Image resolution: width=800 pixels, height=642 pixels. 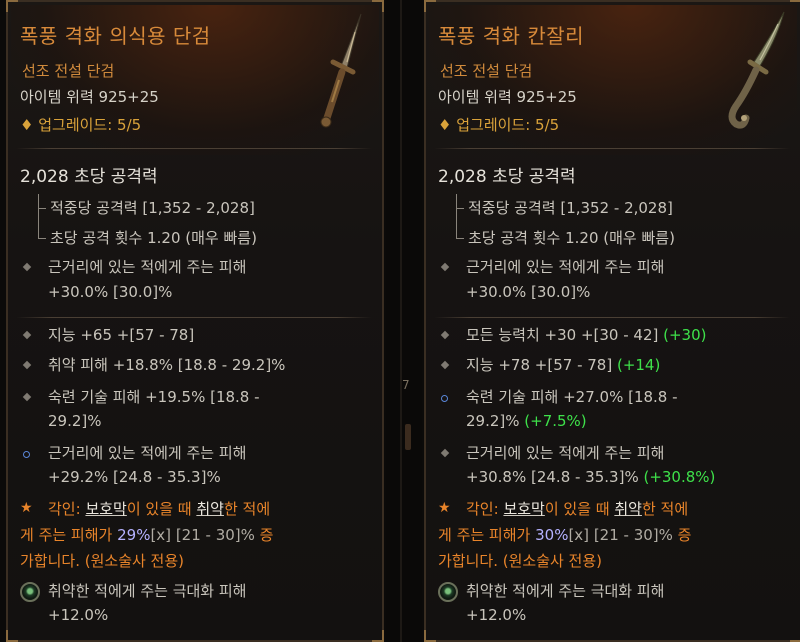 I want to click on dagger-icon, so click(x=341, y=70).